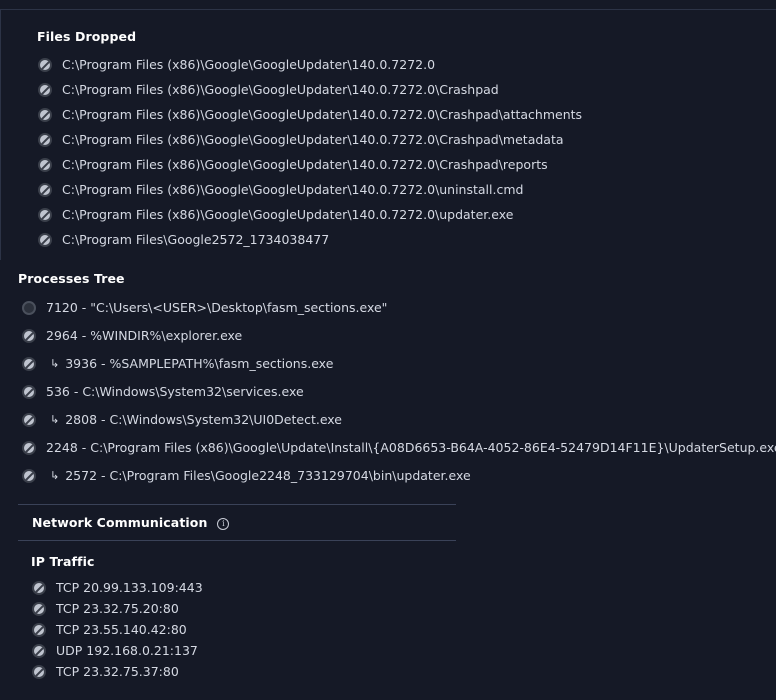 This screenshot has height=700, width=776. I want to click on ip-traffic-item: TCP 23.32.75.20:80, so click(105, 608).